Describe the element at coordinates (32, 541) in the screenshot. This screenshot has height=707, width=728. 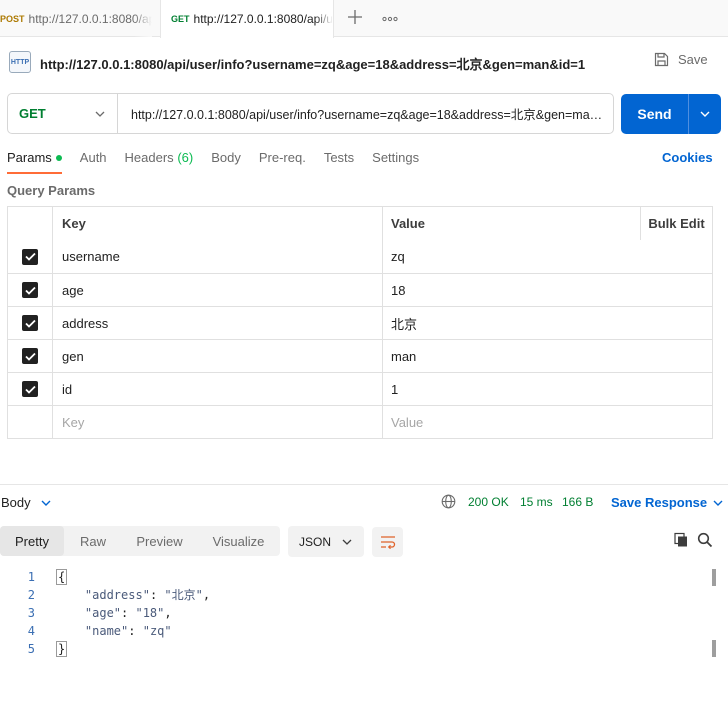
I see `view-tab-pretty: Pretty` at that location.